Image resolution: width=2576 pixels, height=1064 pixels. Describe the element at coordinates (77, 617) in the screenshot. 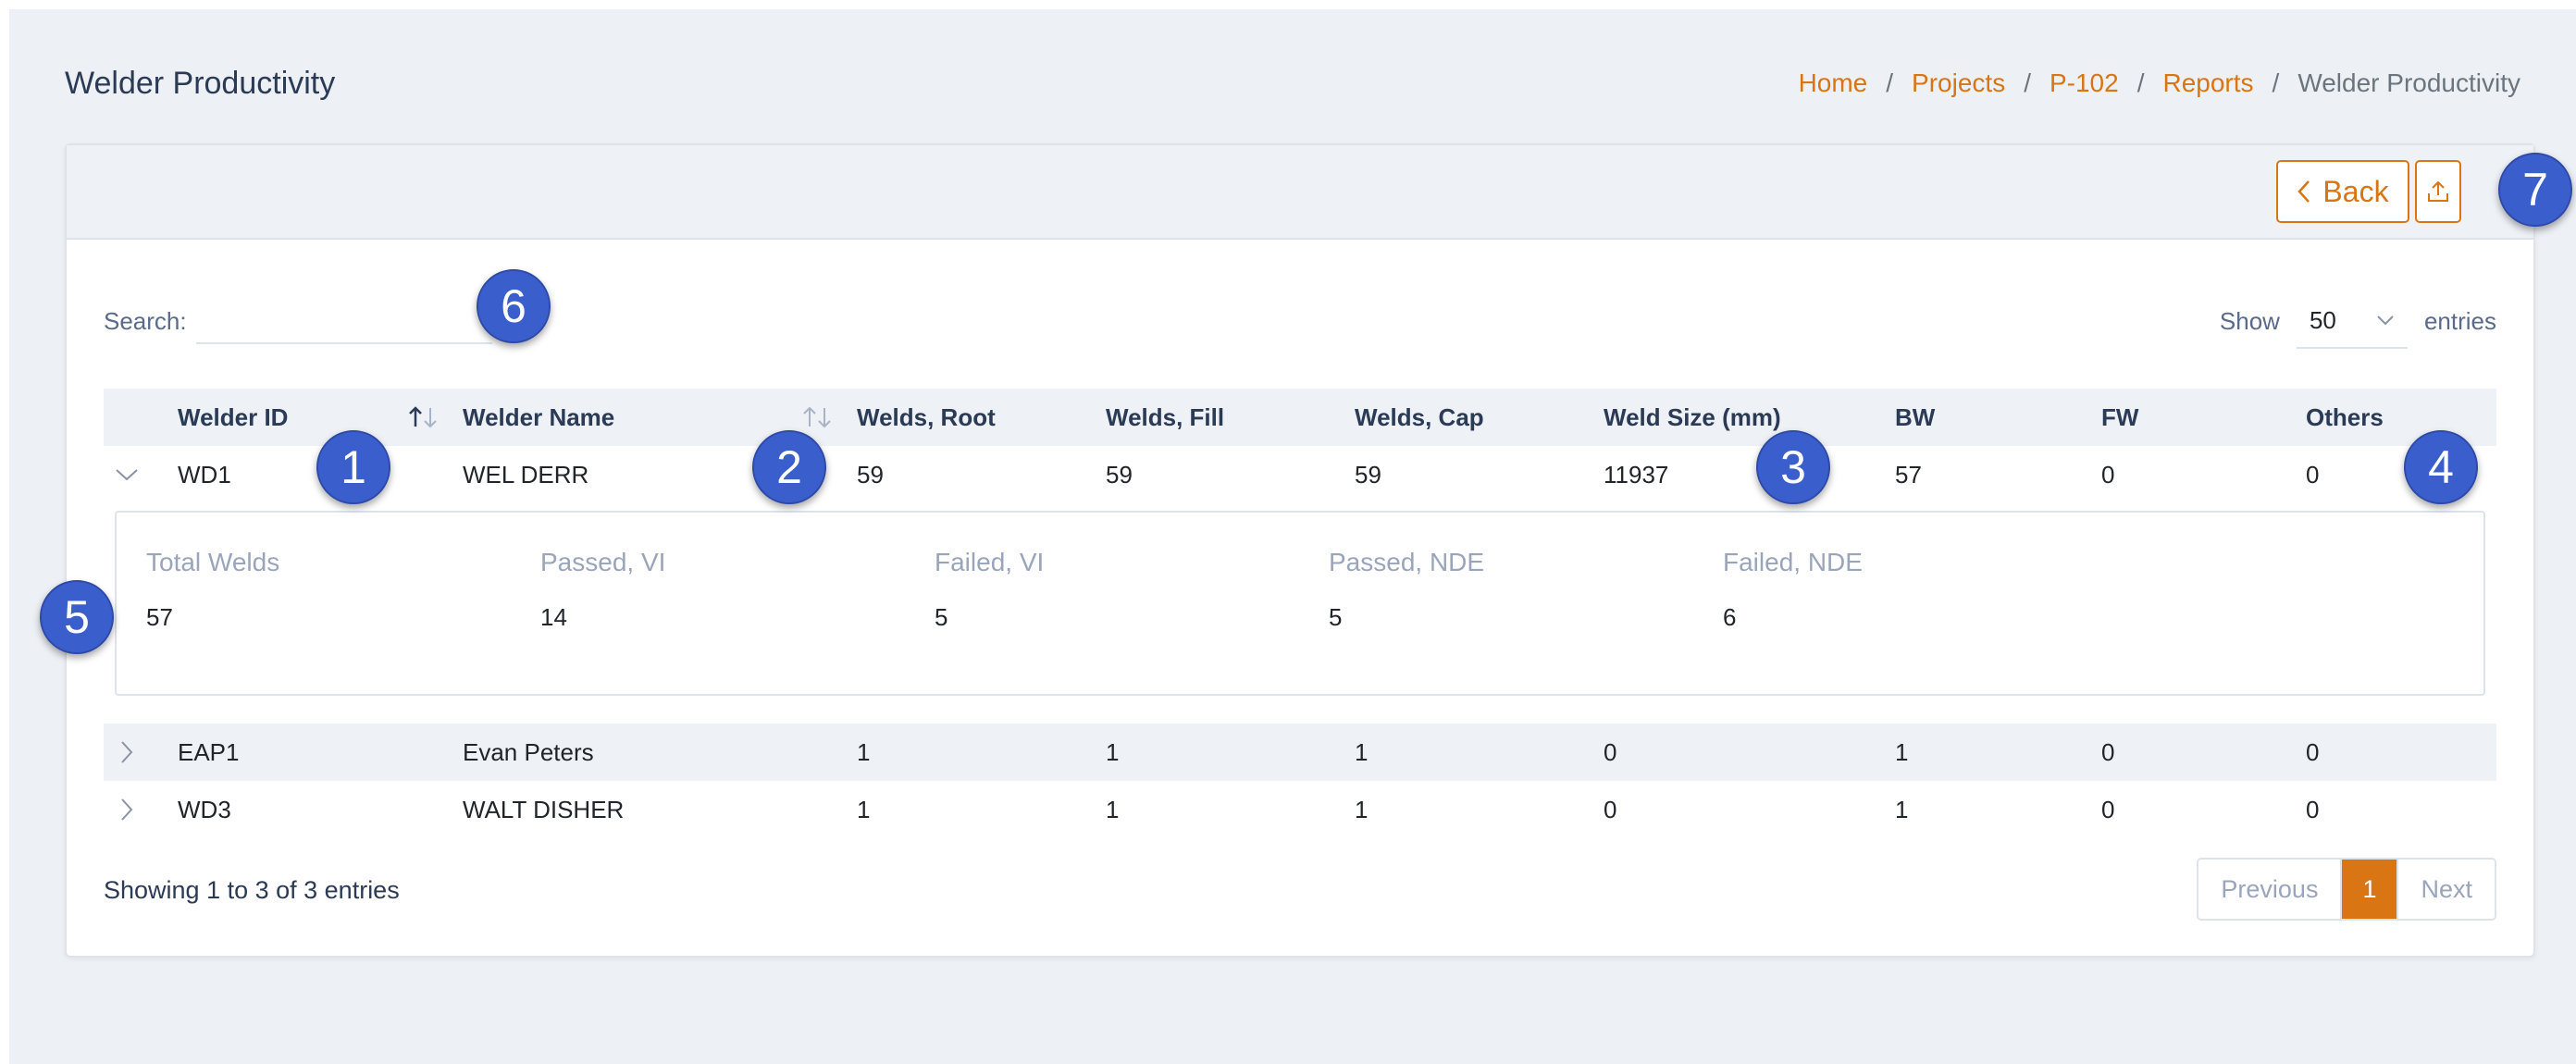

I see `annotation-marker-5: 5` at that location.